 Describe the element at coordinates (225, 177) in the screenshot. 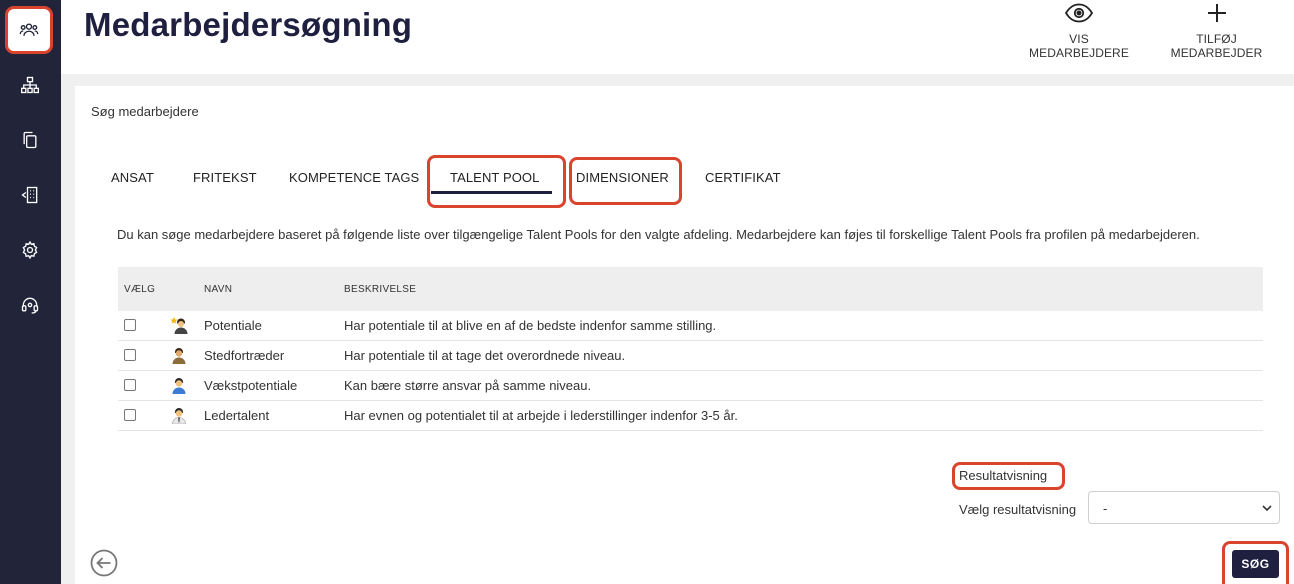

I see `tab-fritekst: FRITEKST` at that location.